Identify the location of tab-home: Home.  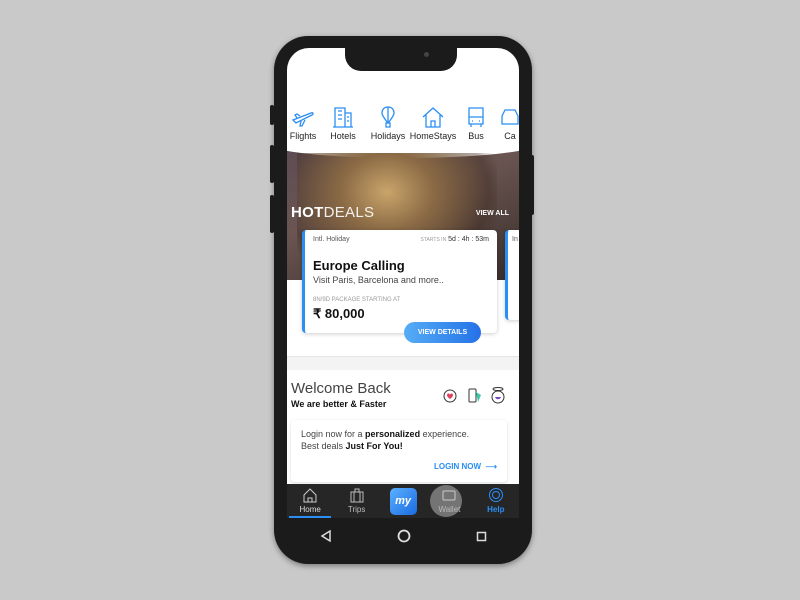
(310, 501).